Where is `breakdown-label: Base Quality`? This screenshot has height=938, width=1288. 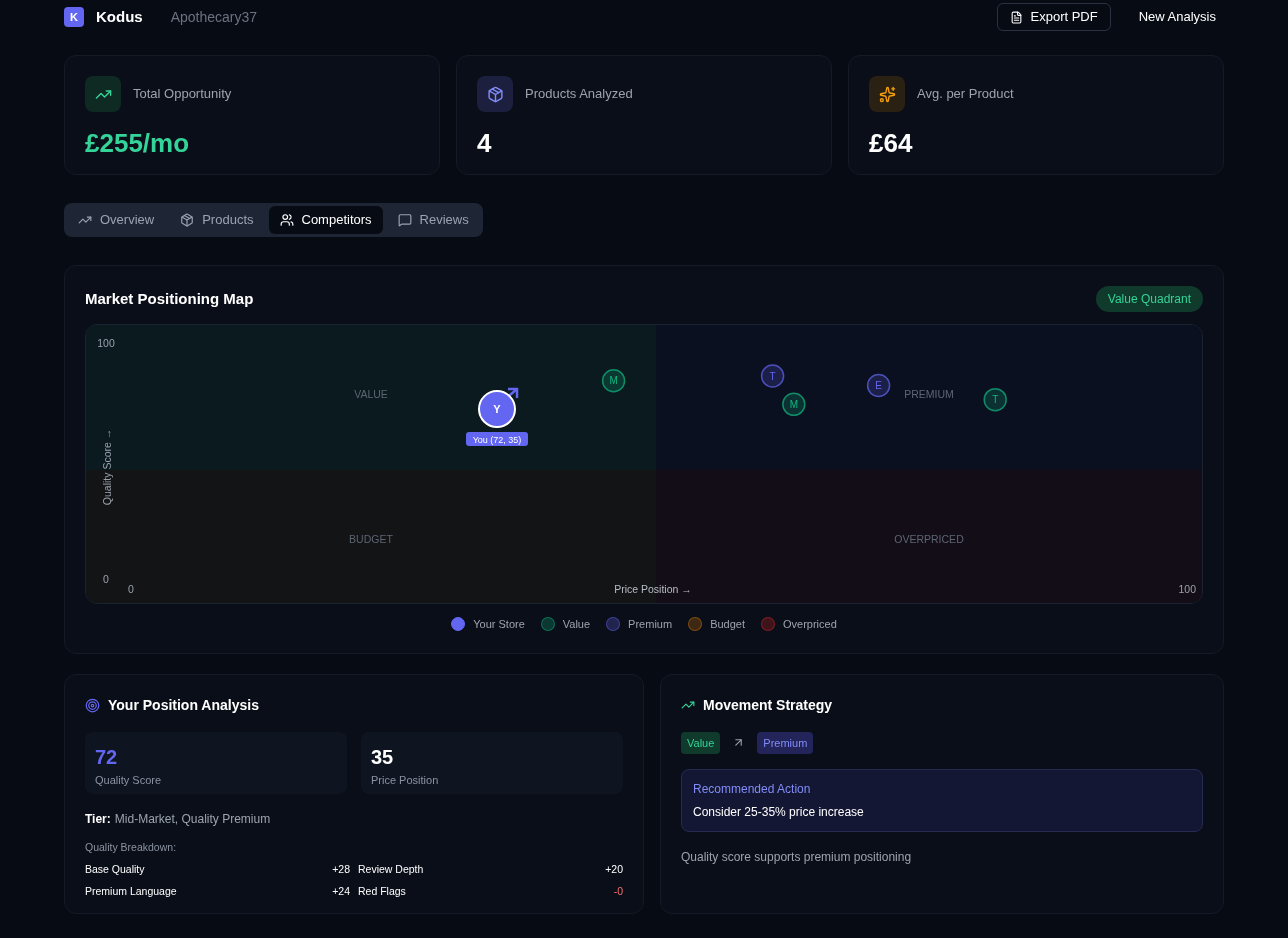 breakdown-label: Base Quality is located at coordinates (115, 870).